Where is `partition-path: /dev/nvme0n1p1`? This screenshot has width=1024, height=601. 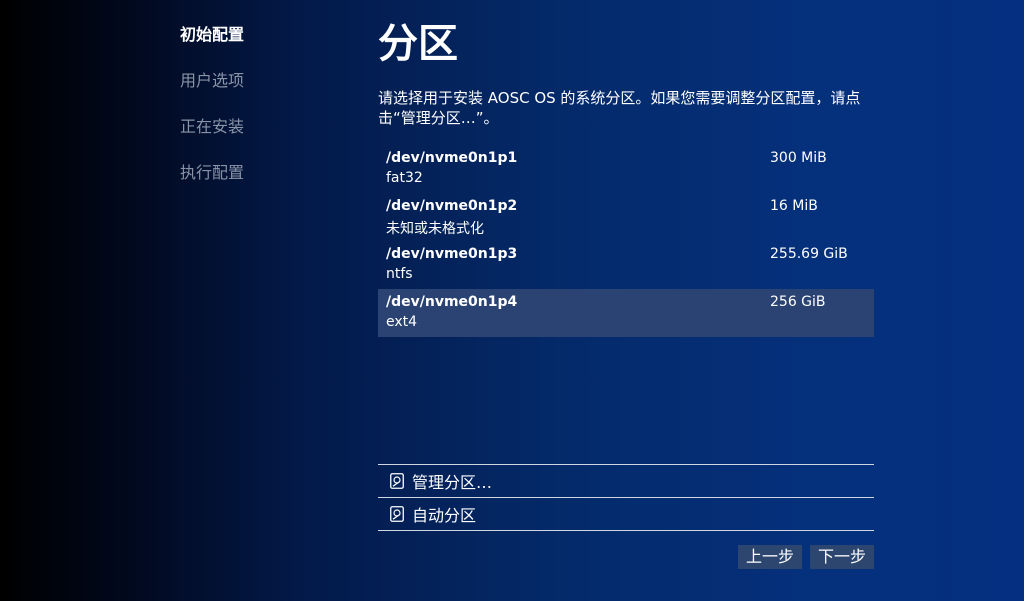
partition-path: /dev/nvme0n1p1 is located at coordinates (452, 158).